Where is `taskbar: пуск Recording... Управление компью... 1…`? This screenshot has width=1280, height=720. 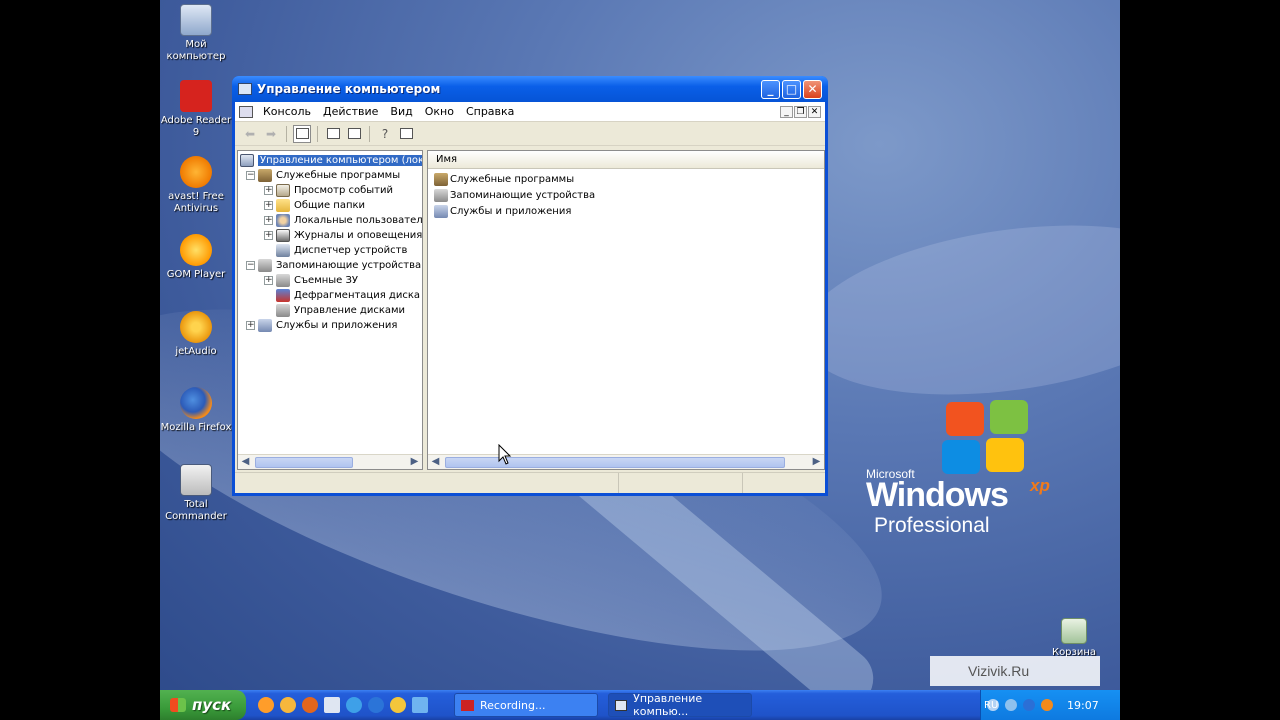 taskbar: пуск Recording... Управление компью... 1… is located at coordinates (640, 705).